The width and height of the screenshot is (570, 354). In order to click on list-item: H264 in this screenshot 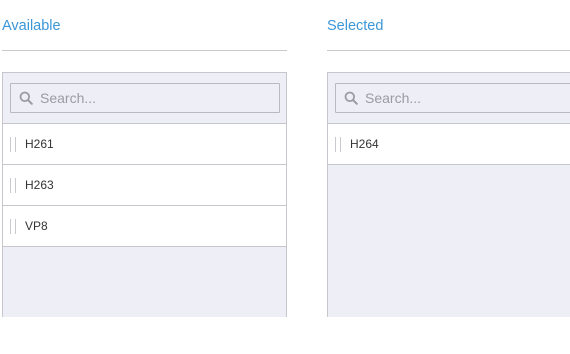, I will do `click(449, 144)`.